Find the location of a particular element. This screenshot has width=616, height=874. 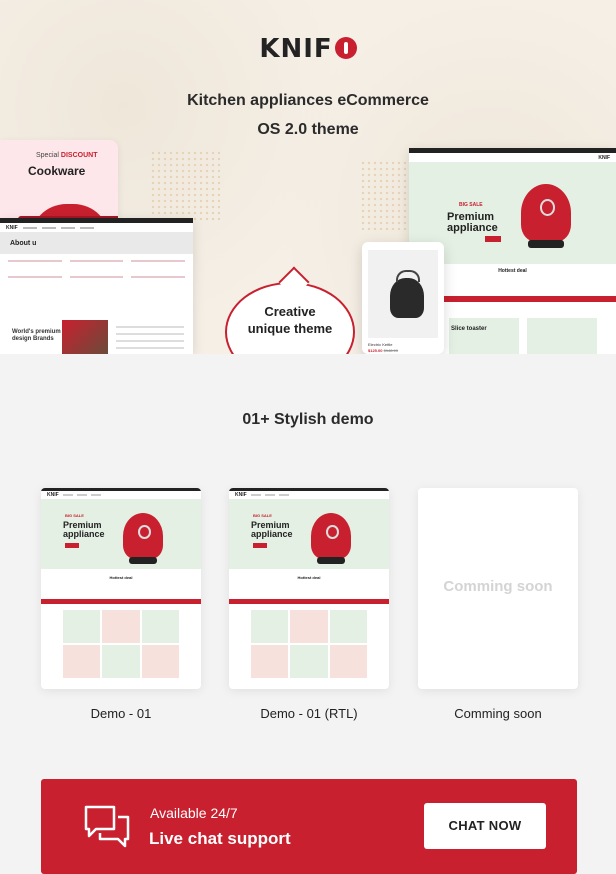

chat-now-button: CHAT NOW is located at coordinates (485, 826).